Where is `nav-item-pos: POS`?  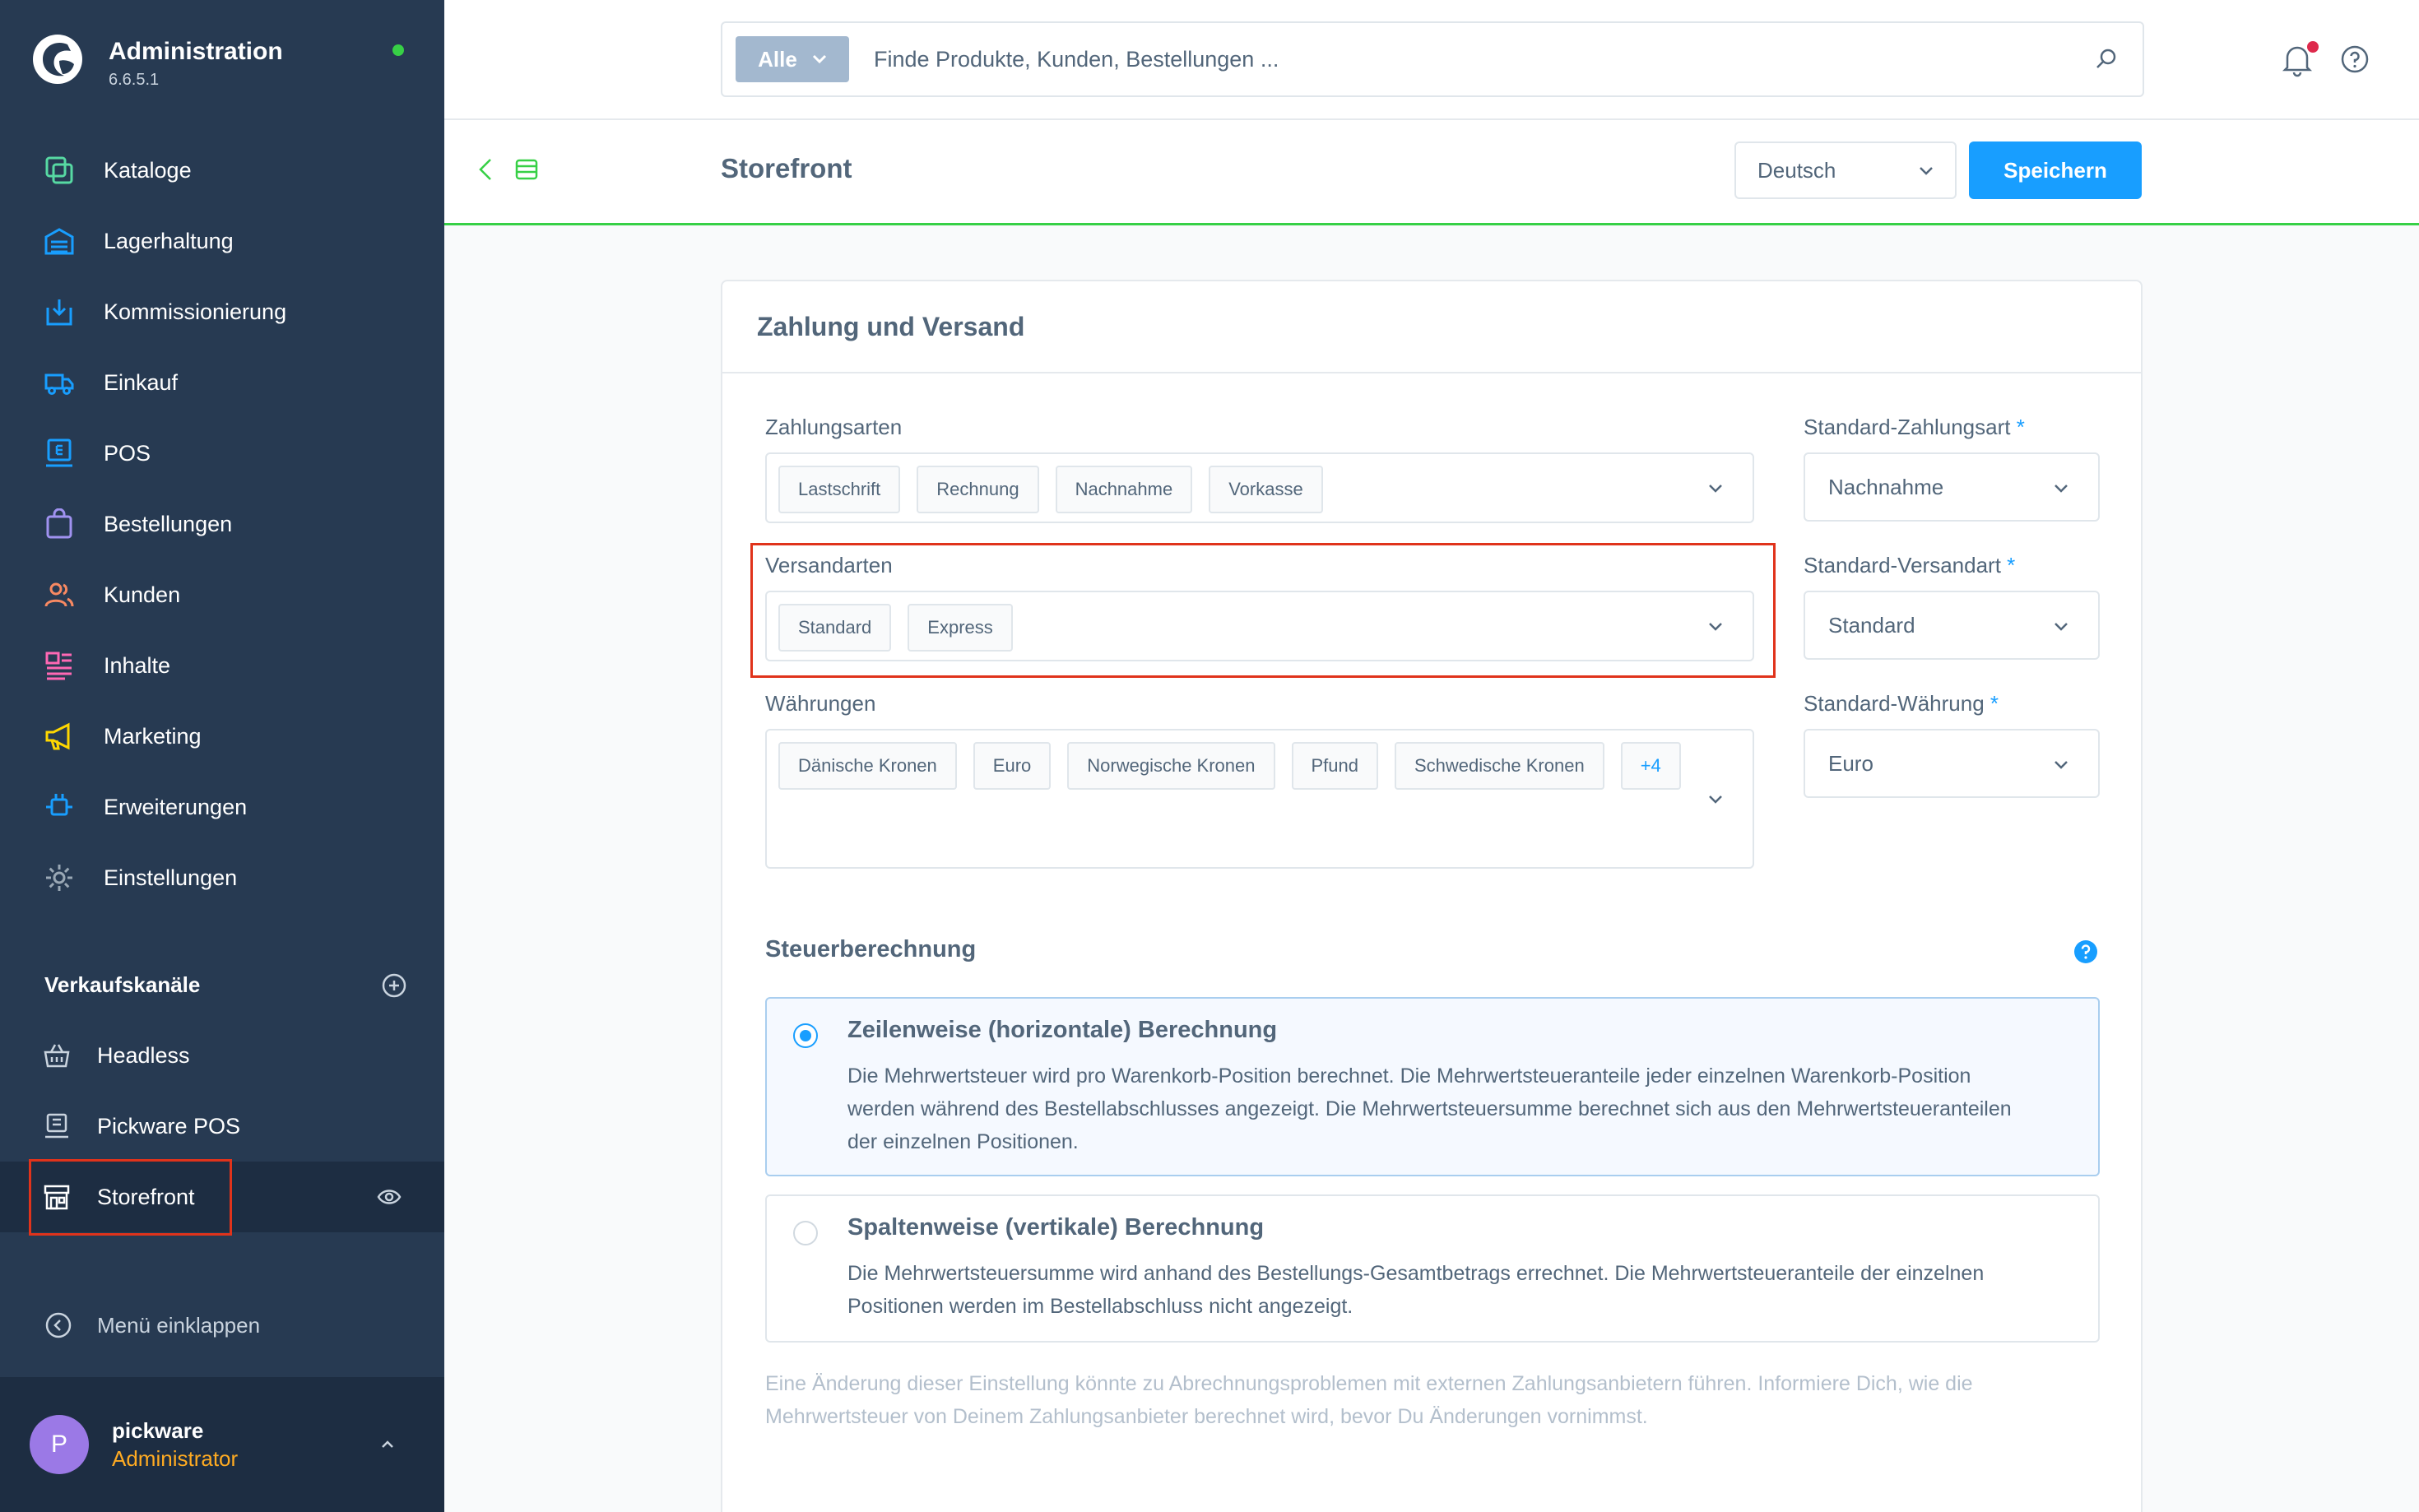 nav-item-pos: POS is located at coordinates (222, 453).